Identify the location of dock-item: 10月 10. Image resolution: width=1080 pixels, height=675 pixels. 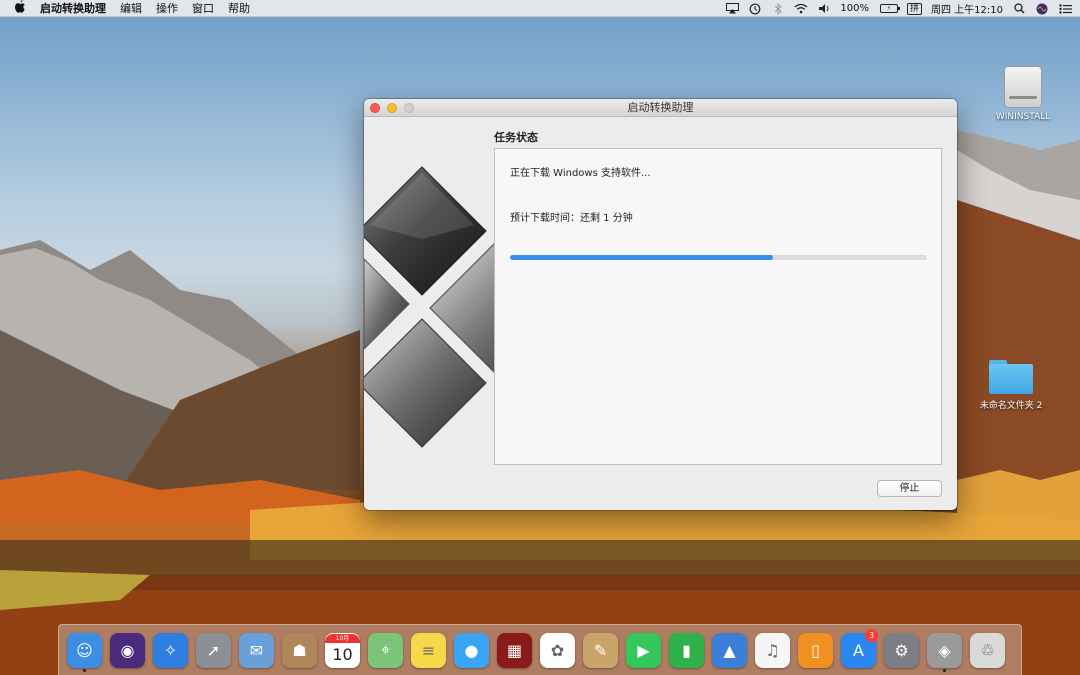
(342, 650).